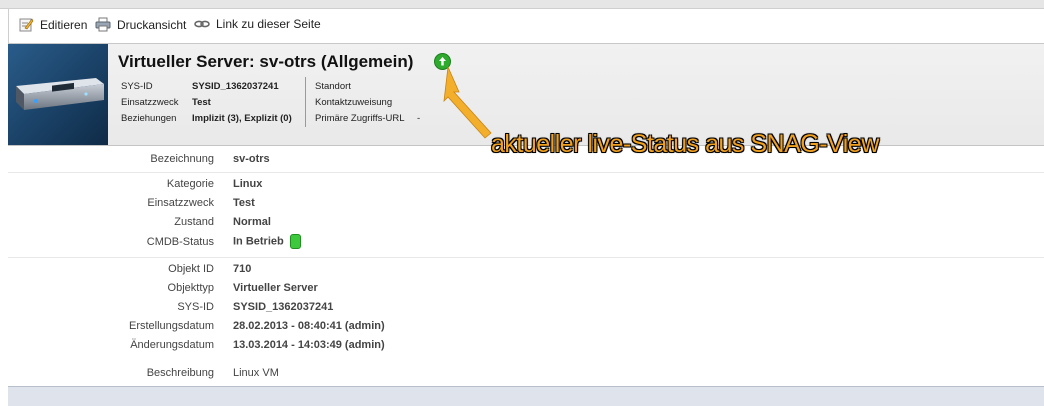 This screenshot has height=406, width=1044. I want to click on field-einsatzzweck-value: Test, so click(244, 203).